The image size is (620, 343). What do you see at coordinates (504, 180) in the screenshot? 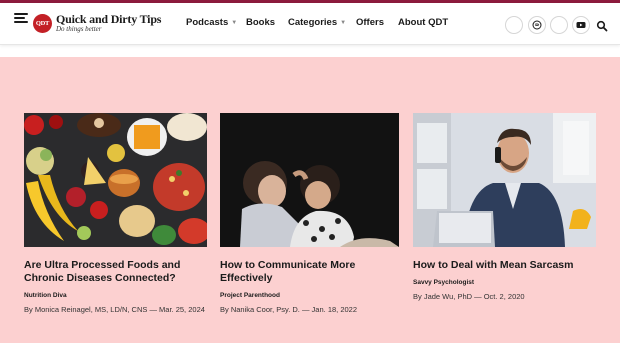
I see `man-on-phone-image` at bounding box center [504, 180].